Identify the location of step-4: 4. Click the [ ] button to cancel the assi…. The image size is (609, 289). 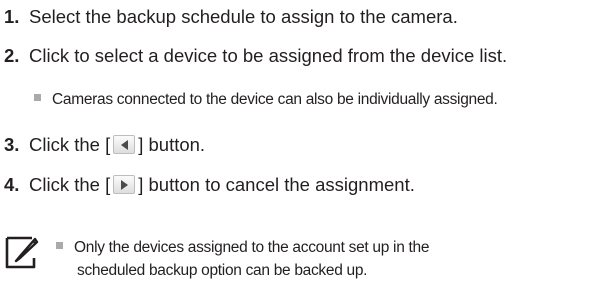
(209, 185).